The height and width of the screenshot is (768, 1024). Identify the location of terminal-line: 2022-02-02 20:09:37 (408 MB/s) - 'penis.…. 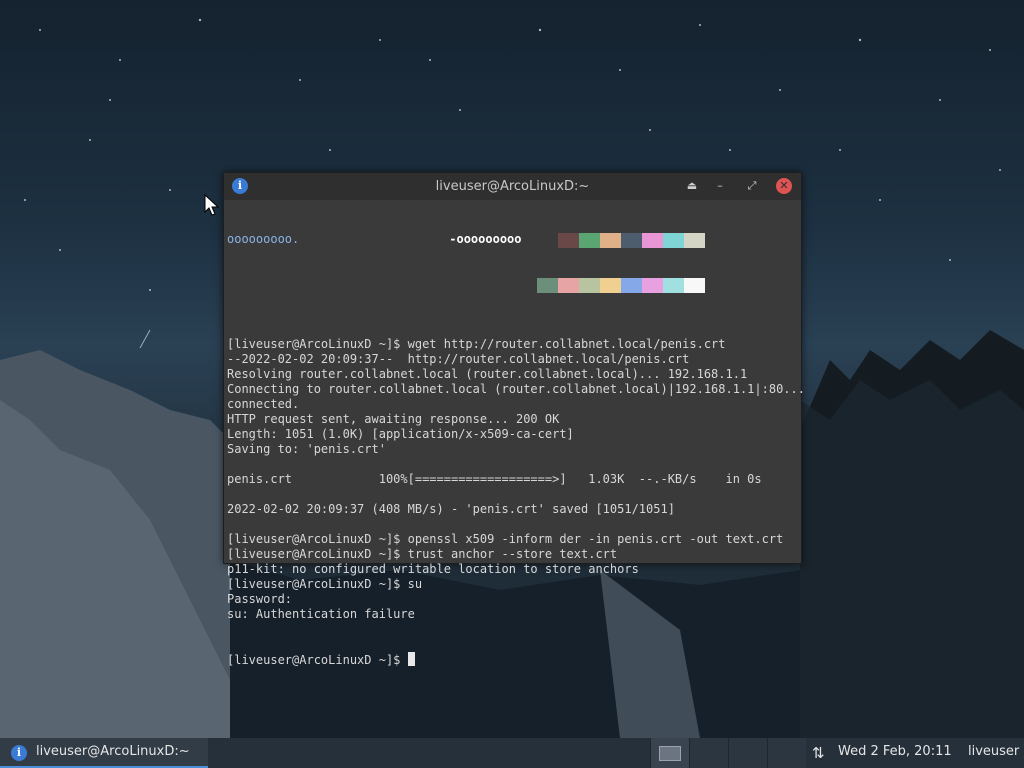
(451, 509).